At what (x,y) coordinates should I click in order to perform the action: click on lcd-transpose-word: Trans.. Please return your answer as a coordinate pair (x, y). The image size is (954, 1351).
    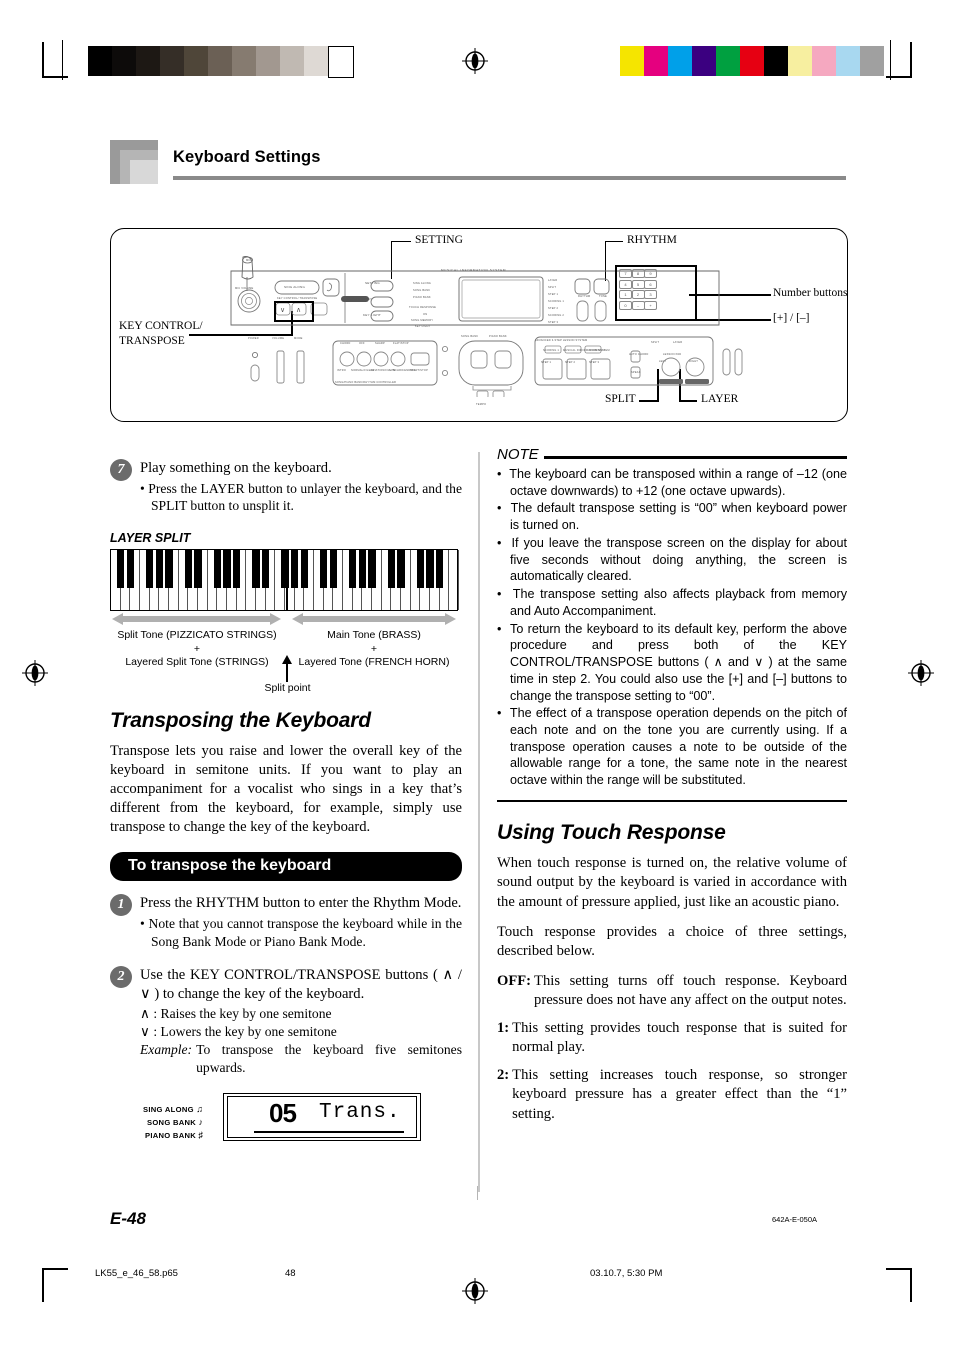
    Looking at the image, I should click on (360, 1112).